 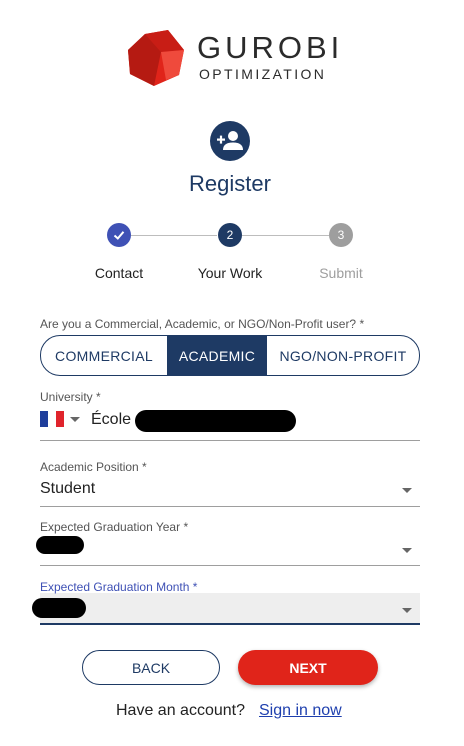 I want to click on position-underline, so click(x=230, y=506).